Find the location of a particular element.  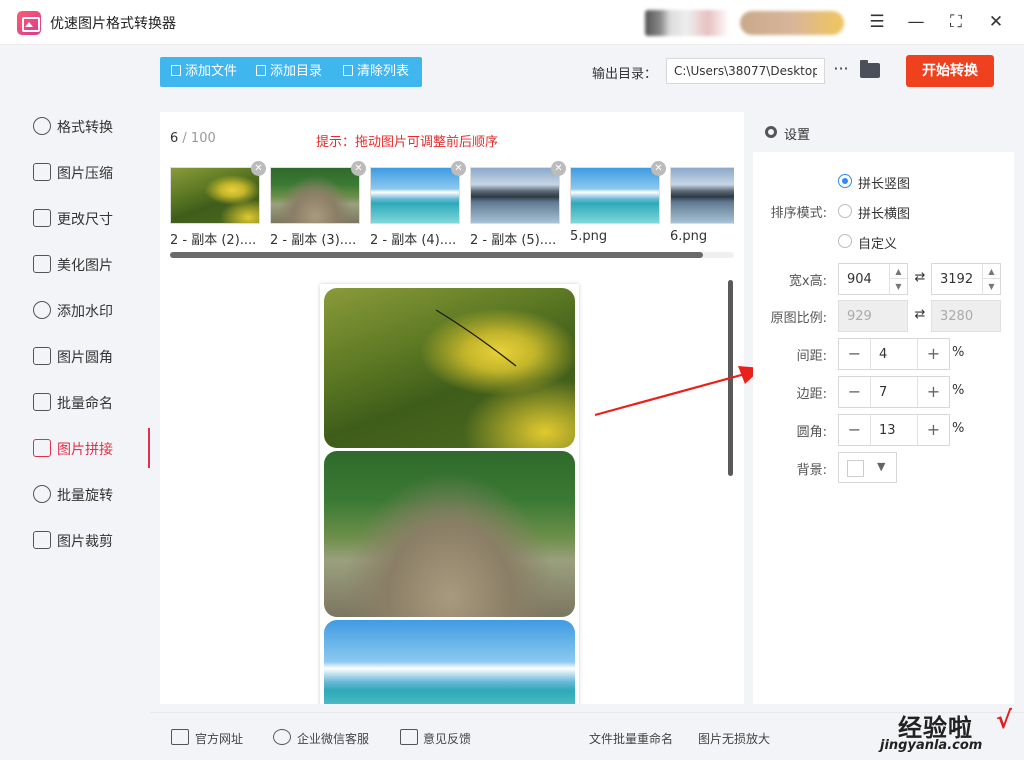

width-spinbox: 904 ▲ ▼ is located at coordinates (873, 279).